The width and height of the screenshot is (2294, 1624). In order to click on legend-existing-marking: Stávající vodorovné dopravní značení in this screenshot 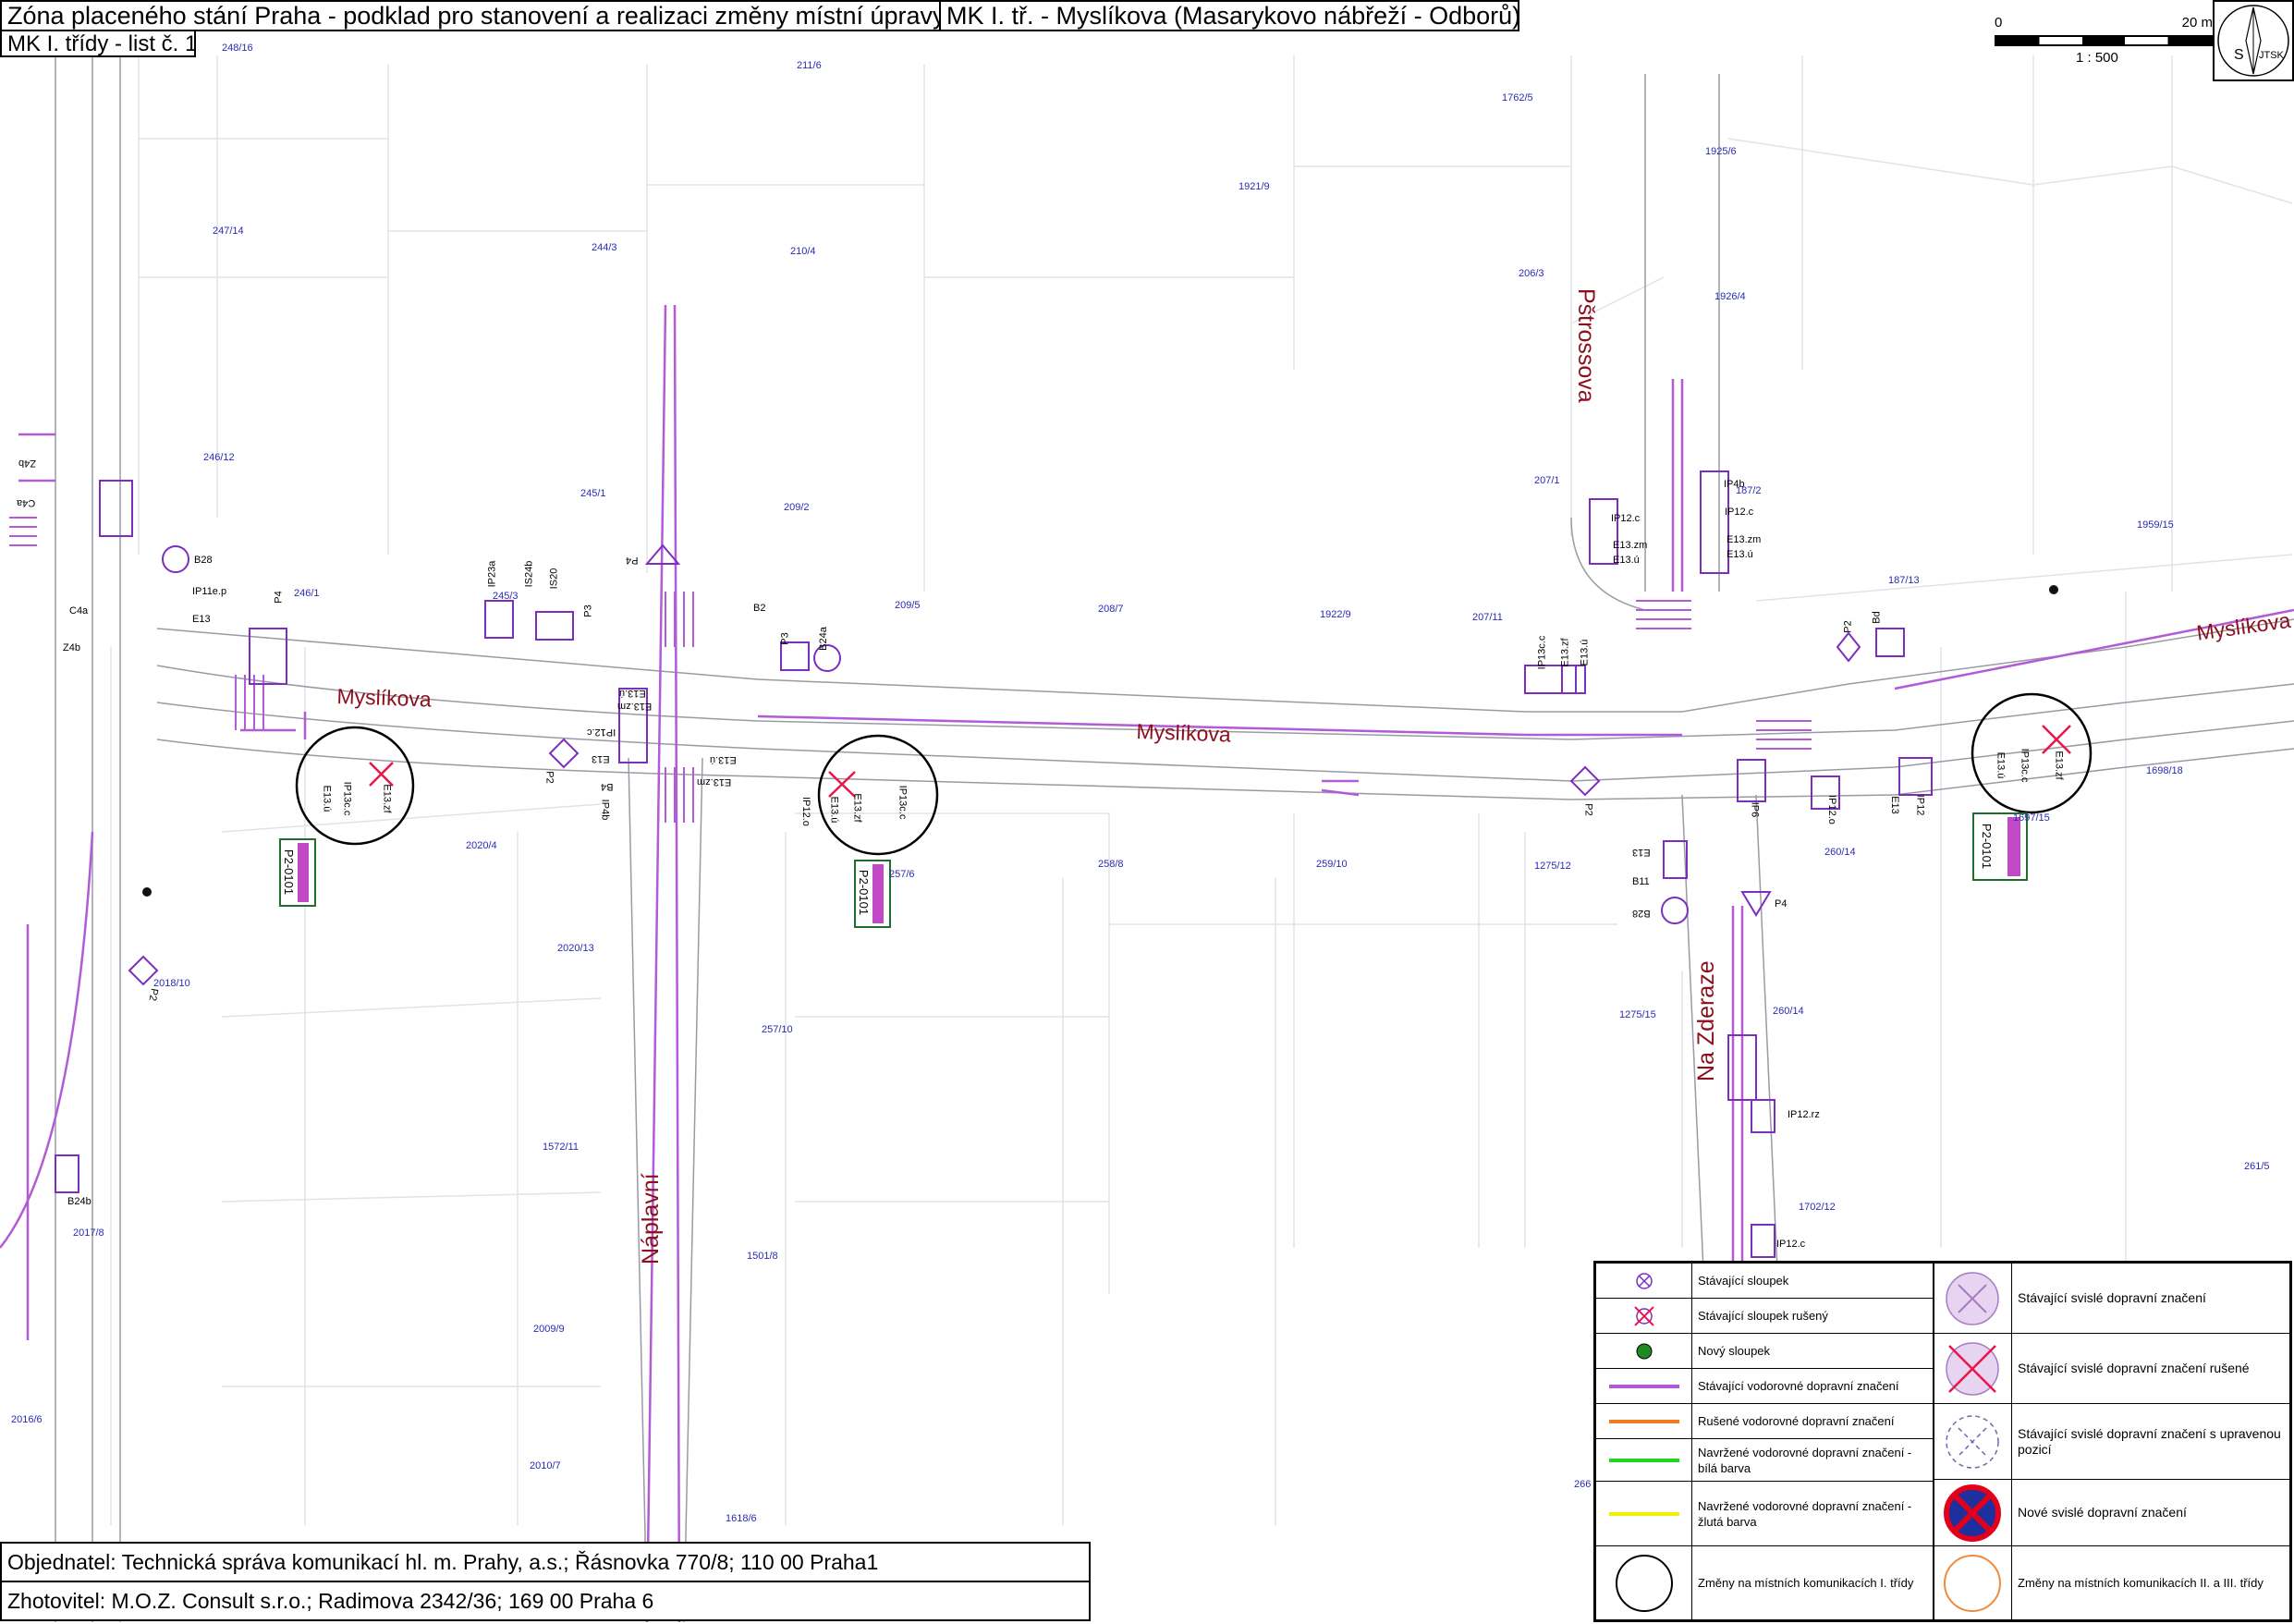, I will do `click(1765, 1386)`.